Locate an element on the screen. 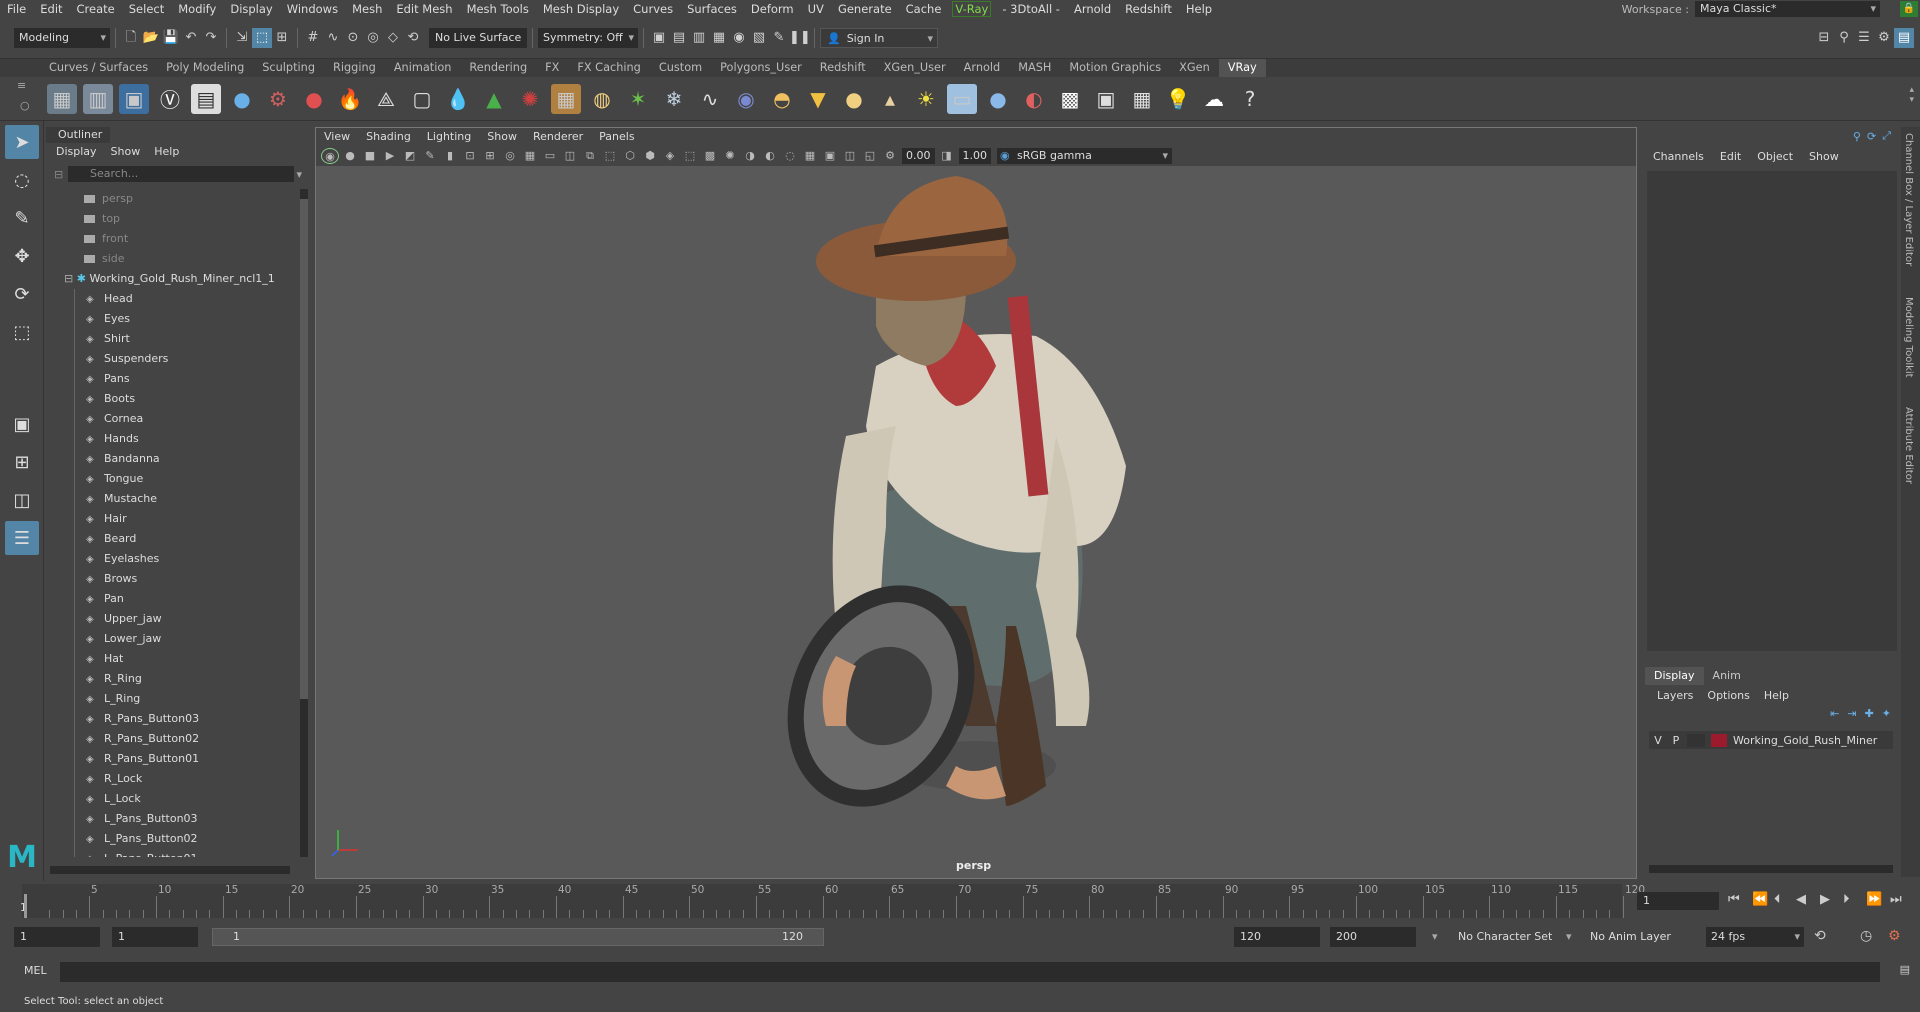  menu-help: Help is located at coordinates (1199, 9).